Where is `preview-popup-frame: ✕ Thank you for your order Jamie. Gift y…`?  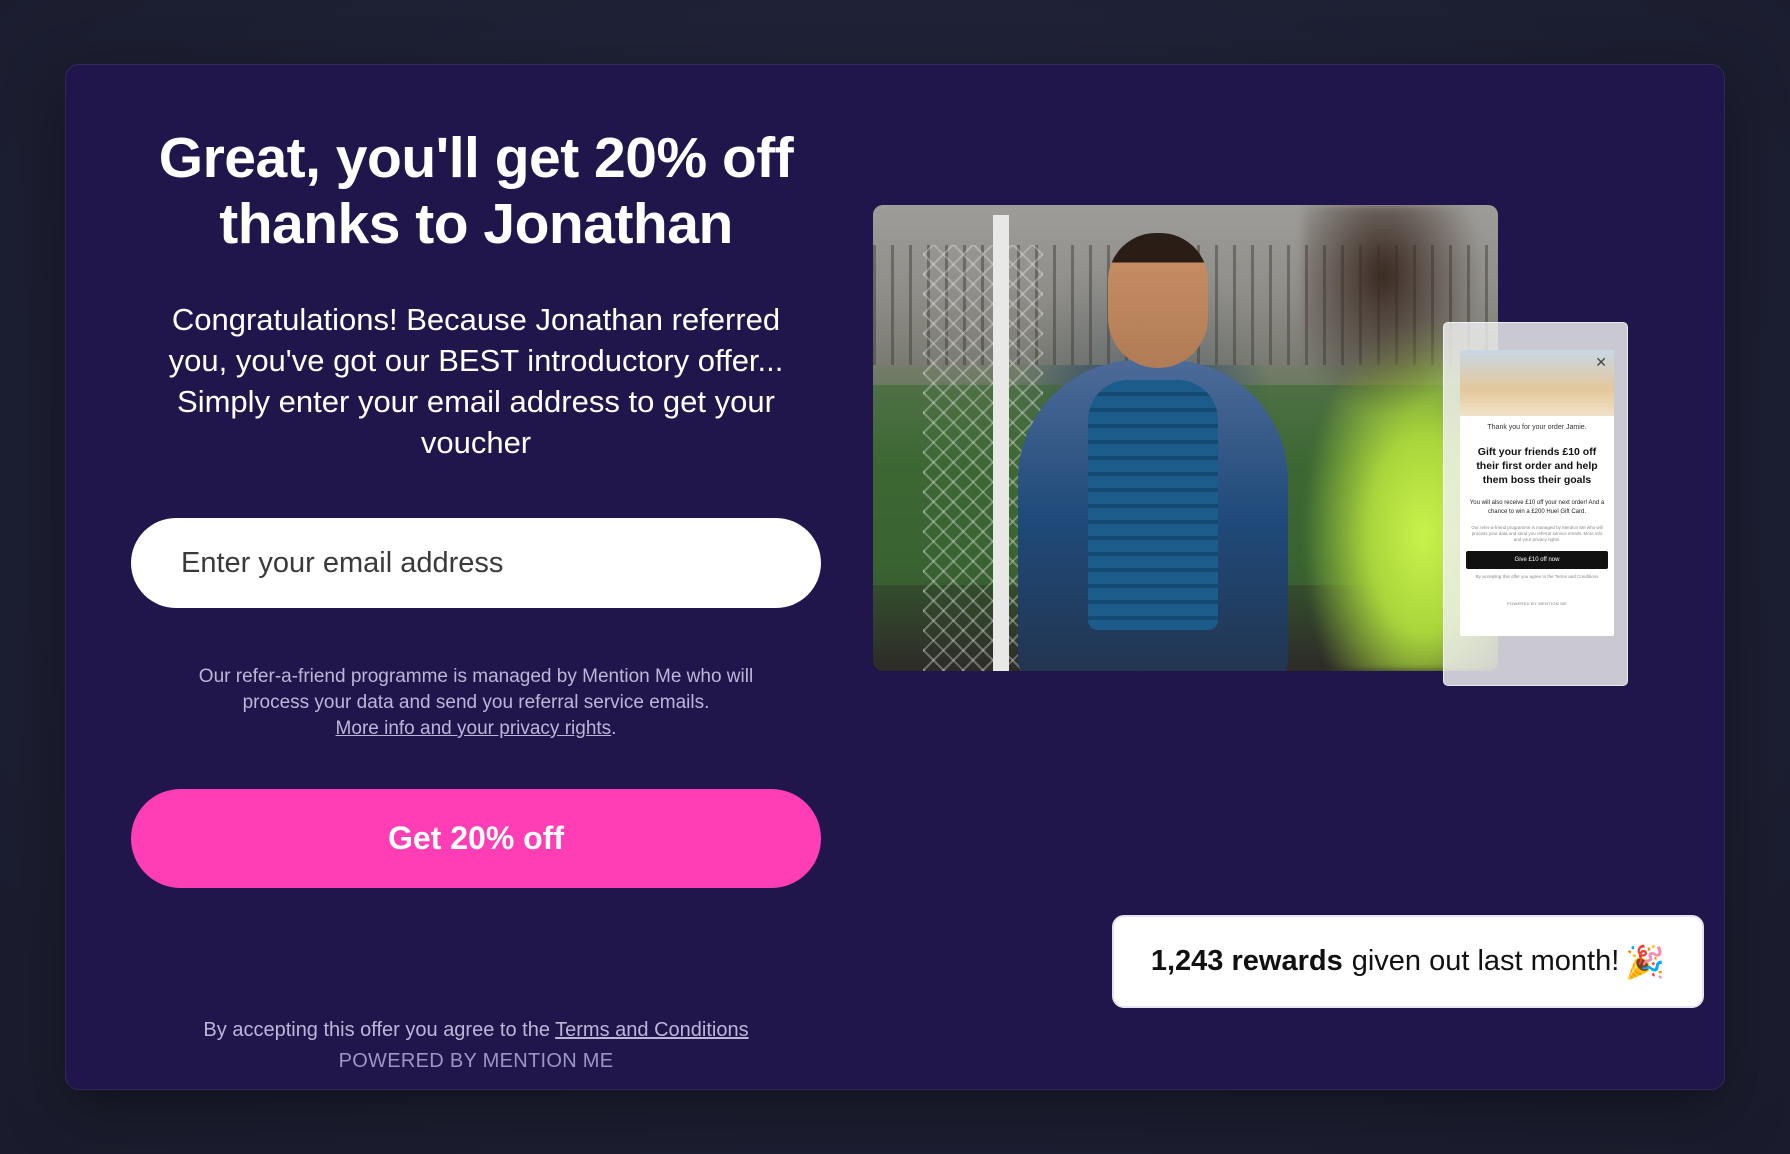 preview-popup-frame: ✕ Thank you for your order Jamie. Gift y… is located at coordinates (1535, 504).